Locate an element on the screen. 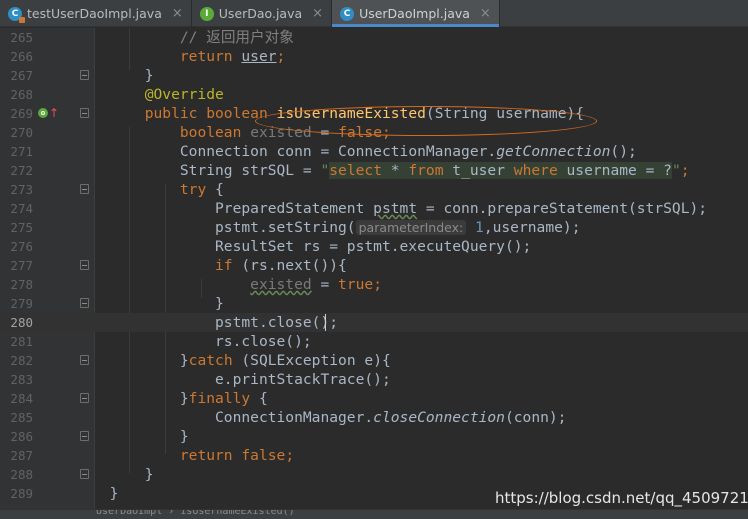 This screenshot has height=519, width=748. static-method: closeConnection is located at coordinates (439, 417).